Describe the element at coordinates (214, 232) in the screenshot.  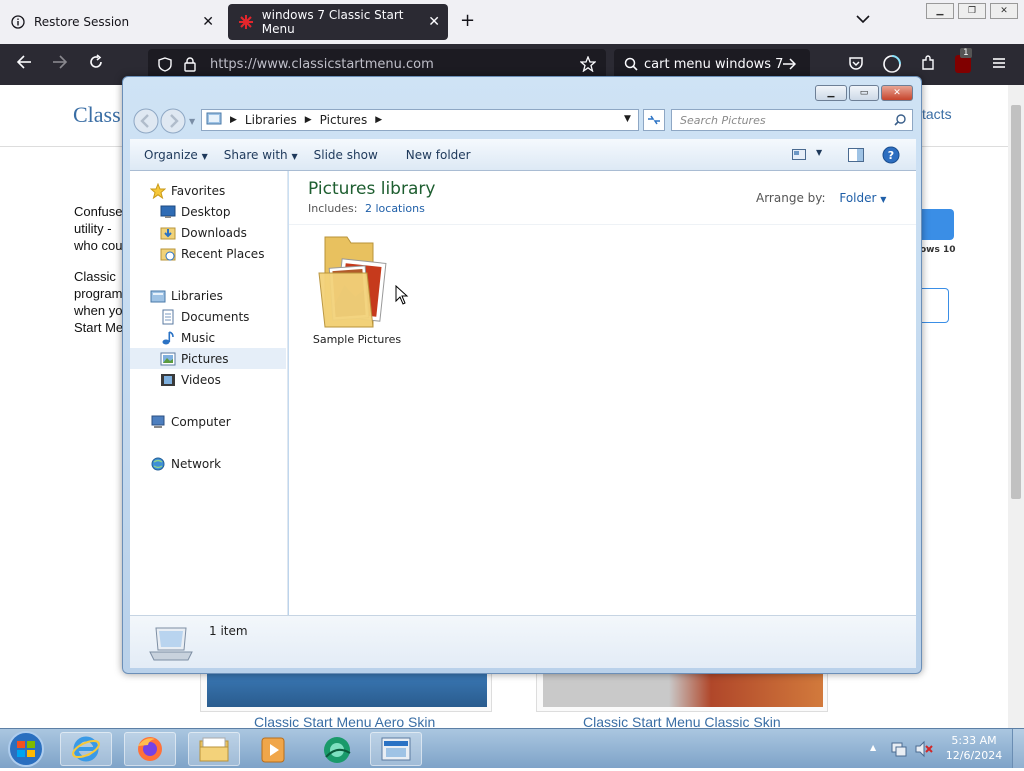
I see `nav-label: Downloads` at that location.